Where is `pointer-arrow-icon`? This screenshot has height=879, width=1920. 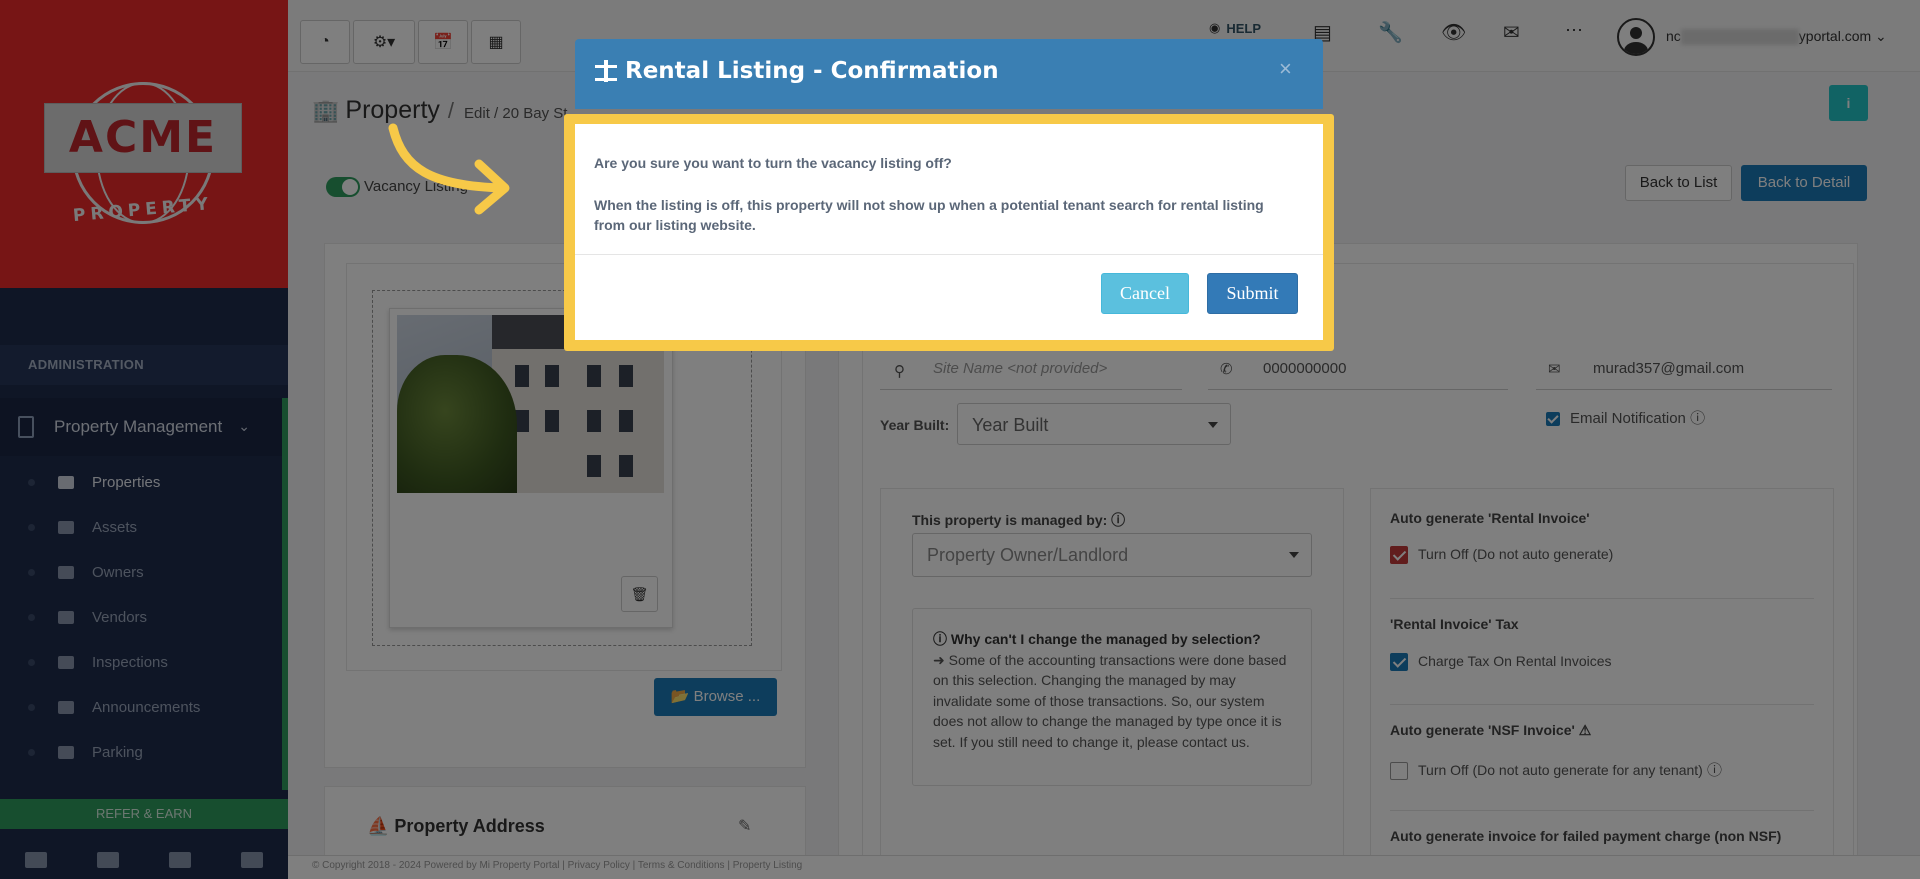
pointer-arrow-icon is located at coordinates (449, 169).